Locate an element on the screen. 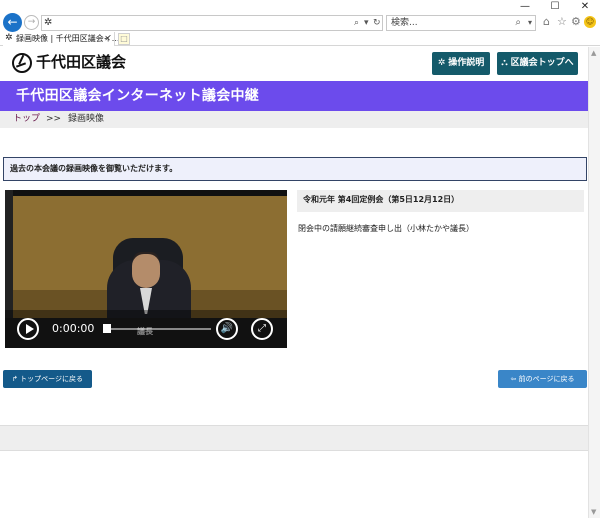 This screenshot has height=518, width=600. help-button-label: 操作説明 is located at coordinates (466, 63).